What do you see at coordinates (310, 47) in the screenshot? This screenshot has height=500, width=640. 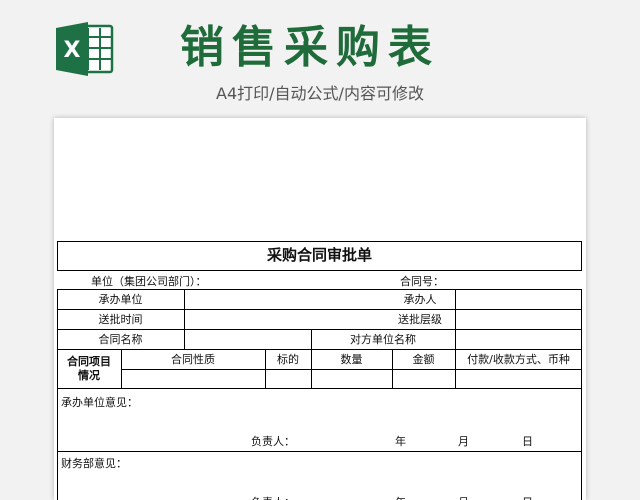 I see `page-title: 销售采购表` at bounding box center [310, 47].